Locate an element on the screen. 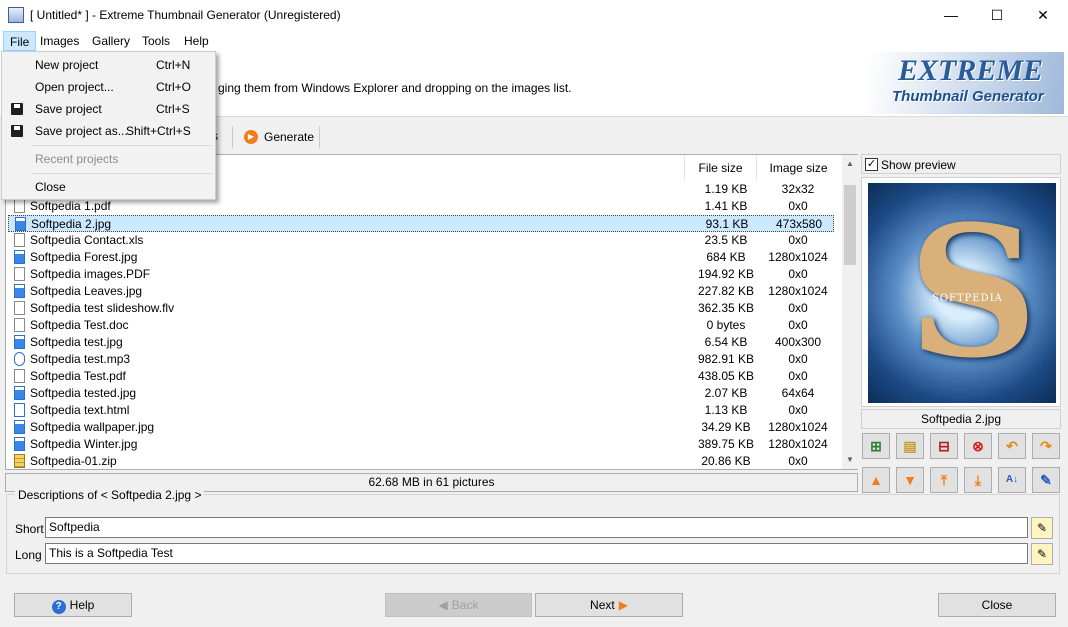 The width and height of the screenshot is (1068, 627). table-row: Softpedia Forest.jpg 684 KB 1280x1024 is located at coordinates (421, 257).